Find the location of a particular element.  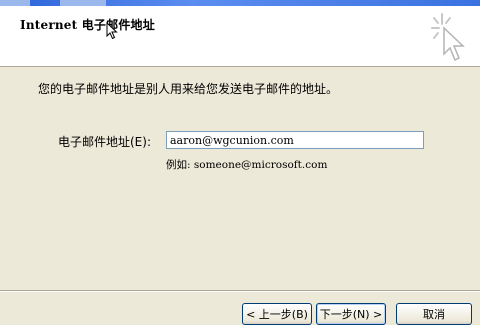

wizard-sparkle-cursor-icon is located at coordinates (448, 37).